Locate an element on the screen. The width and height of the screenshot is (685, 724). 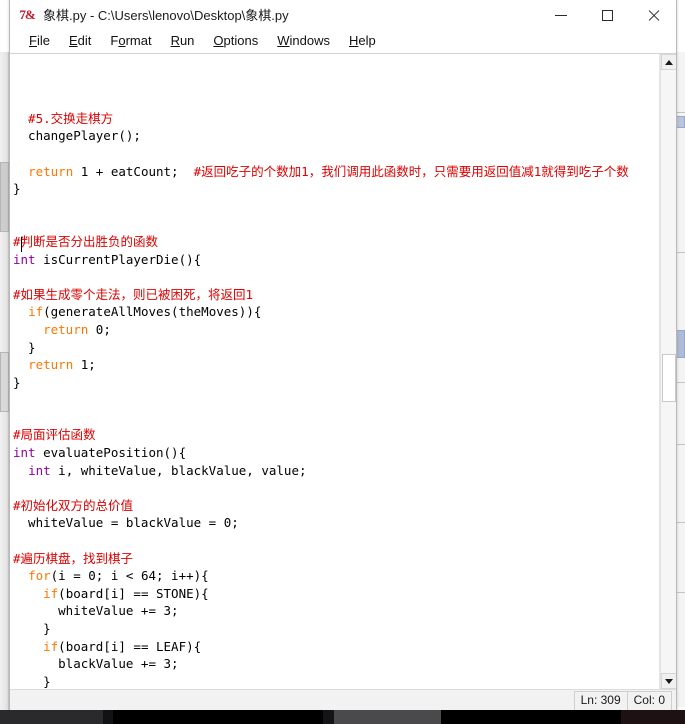
close-button is located at coordinates (653, 15).